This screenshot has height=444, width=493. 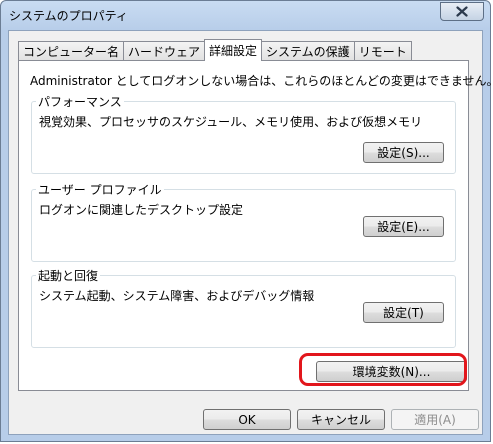 What do you see at coordinates (403, 312) in the screenshot?
I see `startup-recovery-settings-button: 設定(T)` at bounding box center [403, 312].